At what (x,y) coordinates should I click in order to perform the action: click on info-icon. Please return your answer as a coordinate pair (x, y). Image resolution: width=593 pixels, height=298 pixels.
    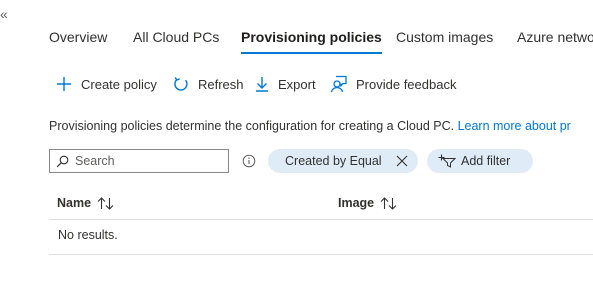
    Looking at the image, I should click on (249, 161).